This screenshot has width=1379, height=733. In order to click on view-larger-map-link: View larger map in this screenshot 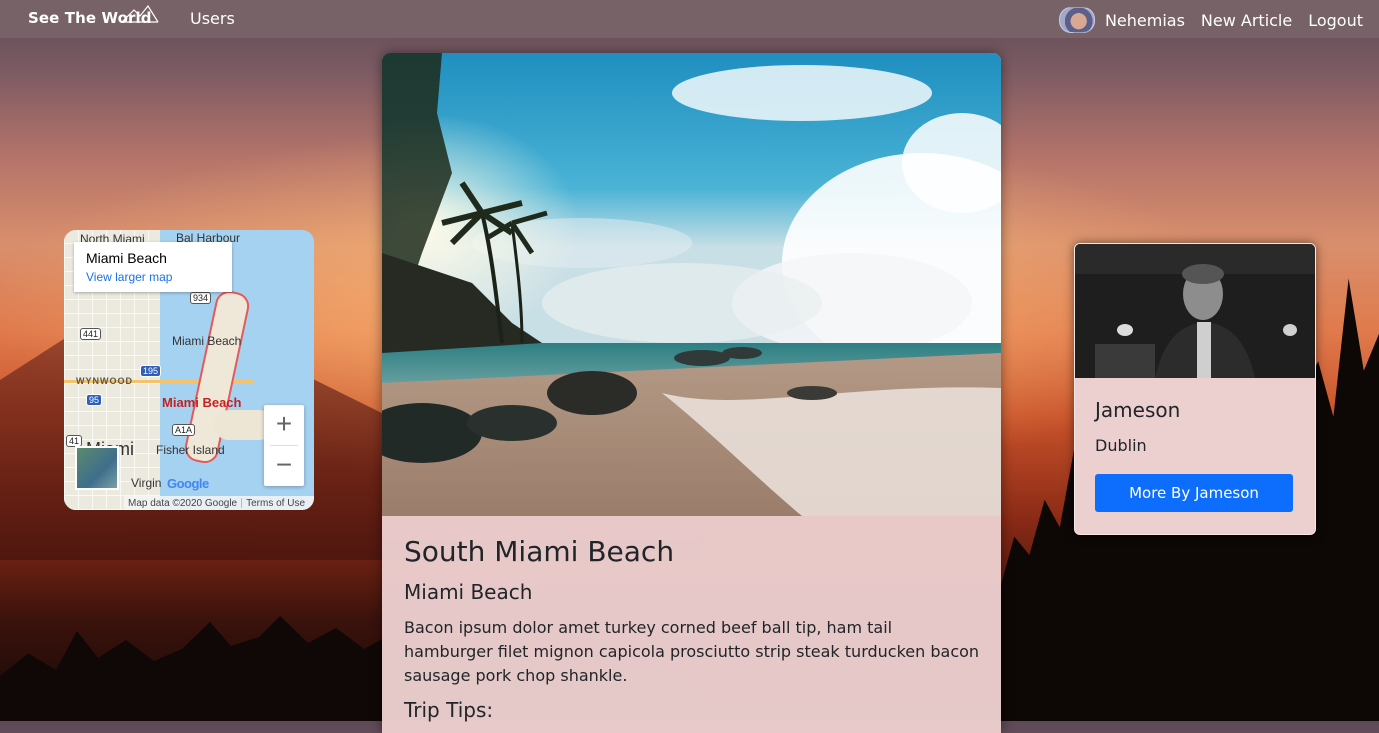, I will do `click(129, 277)`.